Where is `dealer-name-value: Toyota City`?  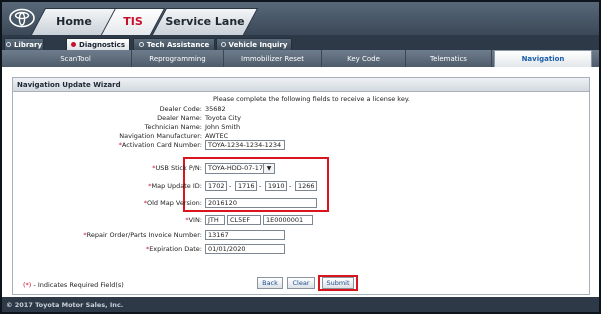 dealer-name-value: Toyota City is located at coordinates (223, 118).